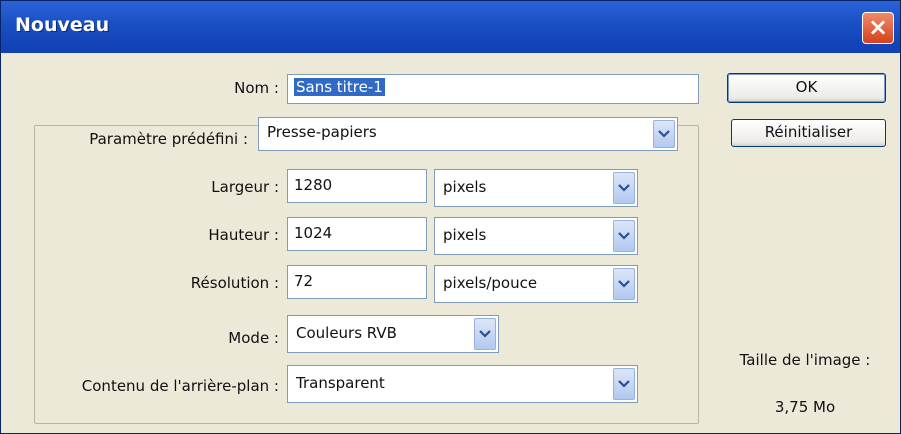 This screenshot has width=901, height=434. What do you see at coordinates (234, 283) in the screenshot?
I see `resolution-label: Résolution :` at bounding box center [234, 283].